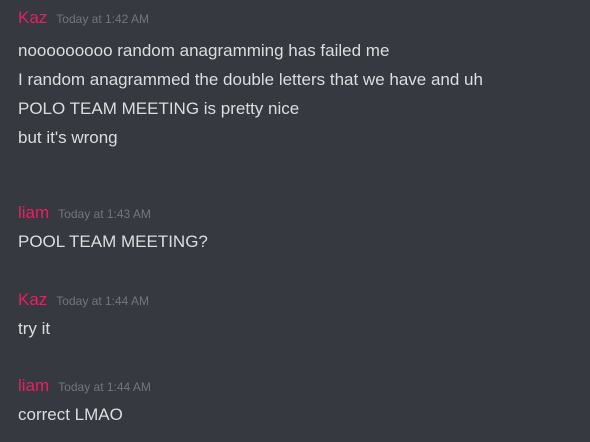 The image size is (590, 442). I want to click on message-group-liam-2: liam Today at 1:44 AM correct LMAO, so click(304, 401).